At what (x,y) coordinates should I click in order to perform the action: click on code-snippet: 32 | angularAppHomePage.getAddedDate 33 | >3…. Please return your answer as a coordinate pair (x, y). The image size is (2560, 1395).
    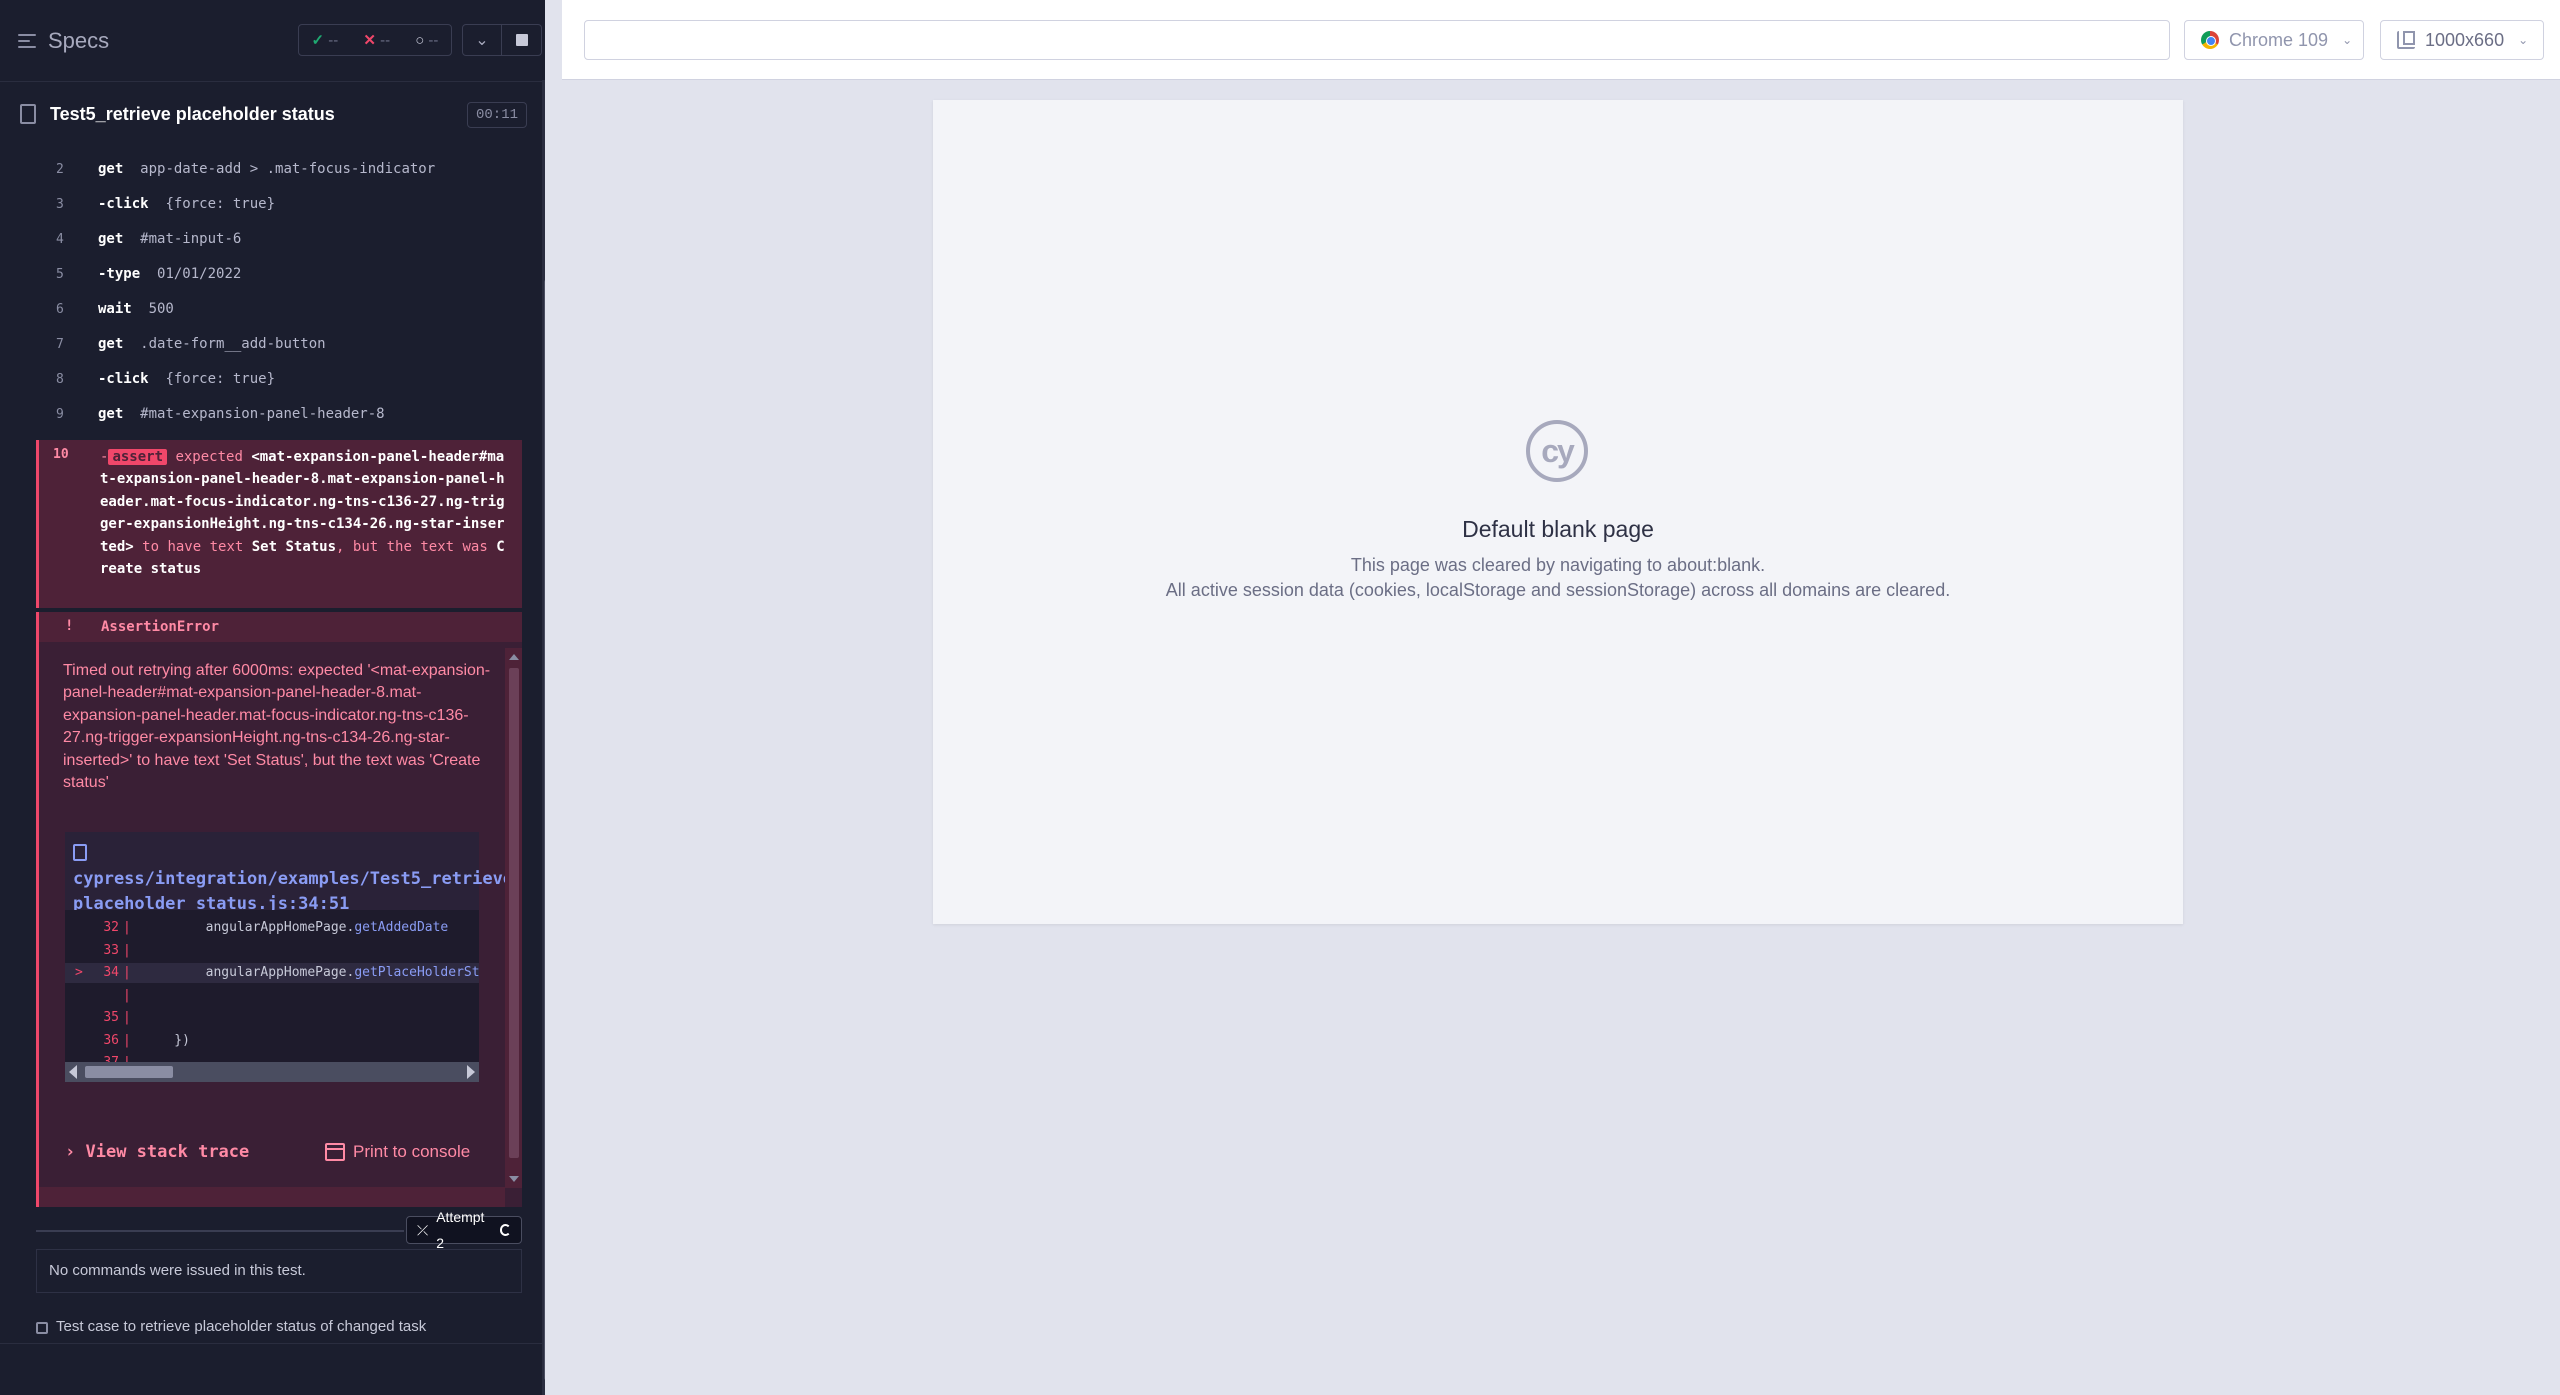
    Looking at the image, I should click on (272, 996).